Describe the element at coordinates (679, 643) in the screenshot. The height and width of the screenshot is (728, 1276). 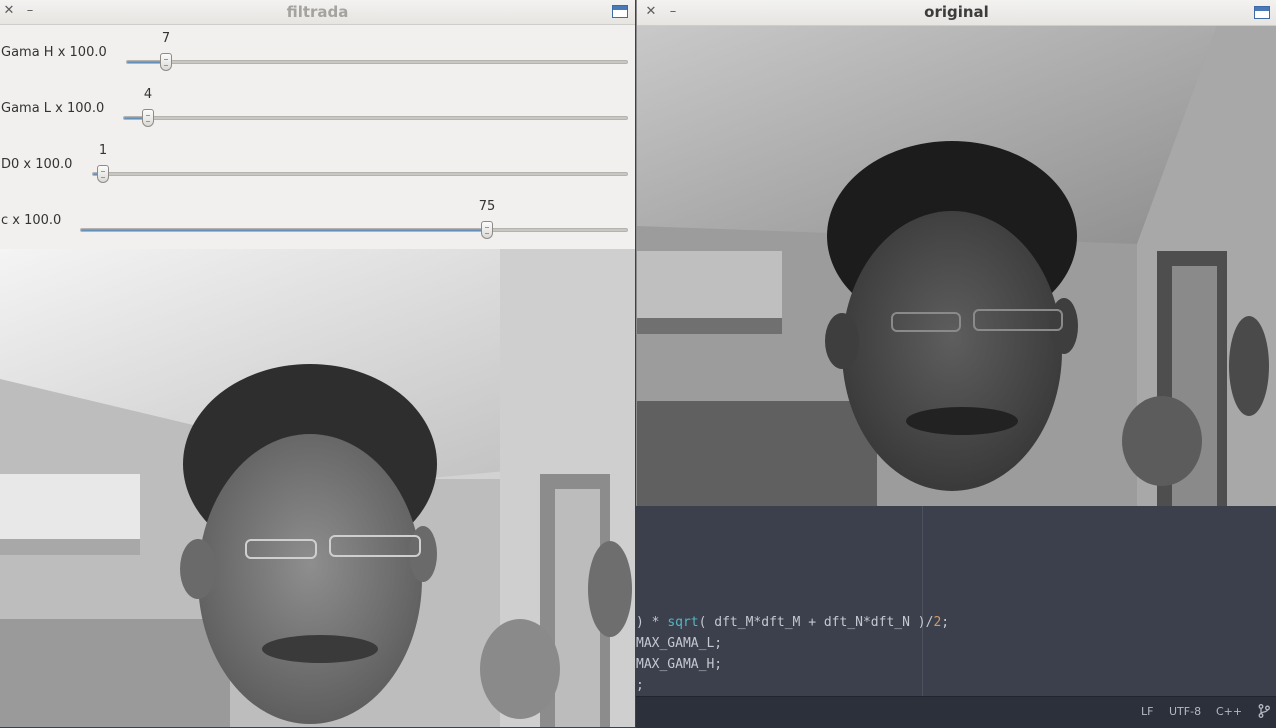
I see `code-token: MAX_GAMA_L;` at that location.